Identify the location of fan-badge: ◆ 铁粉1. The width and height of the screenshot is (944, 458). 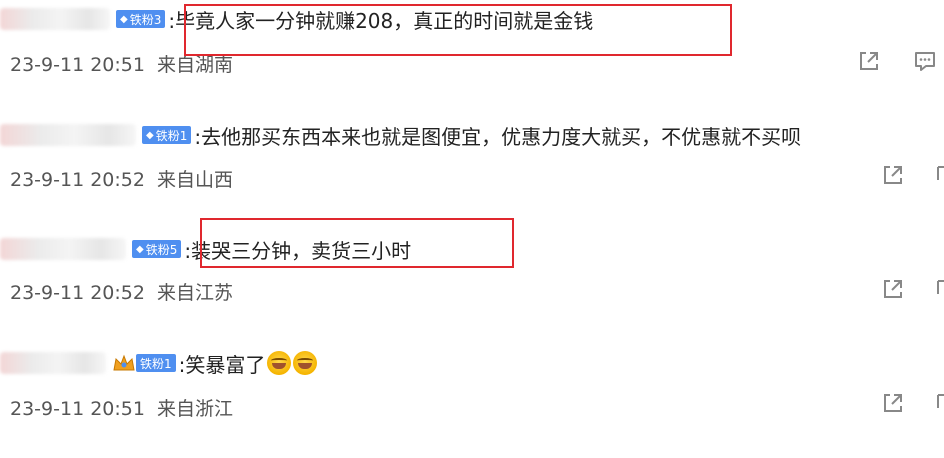
(167, 135).